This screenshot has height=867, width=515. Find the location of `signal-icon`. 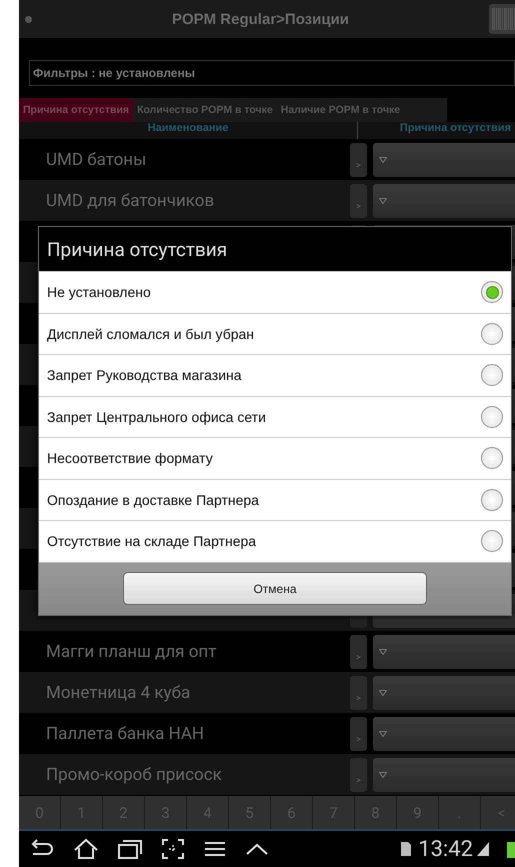

signal-icon is located at coordinates (483, 849).